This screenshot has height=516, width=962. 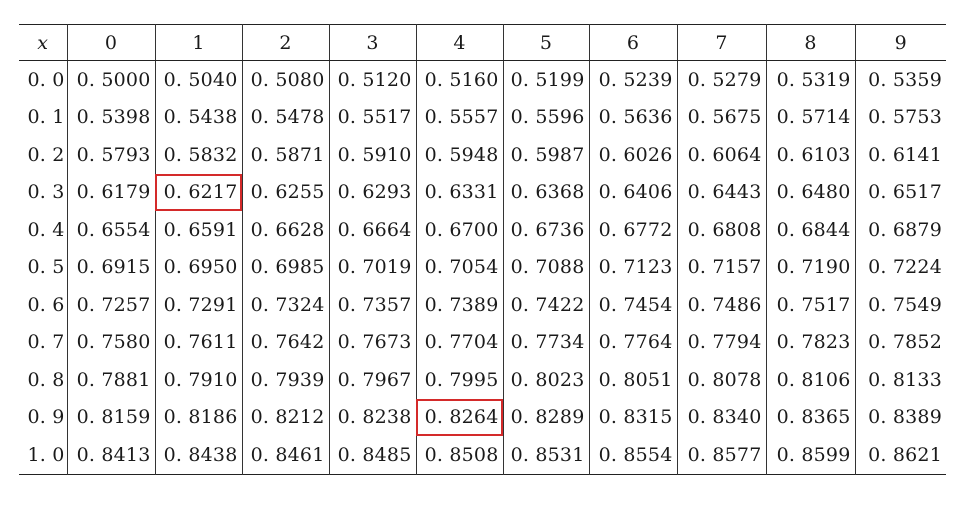 What do you see at coordinates (900, 342) in the screenshot?
I see `table-cell: 0. 7852` at bounding box center [900, 342].